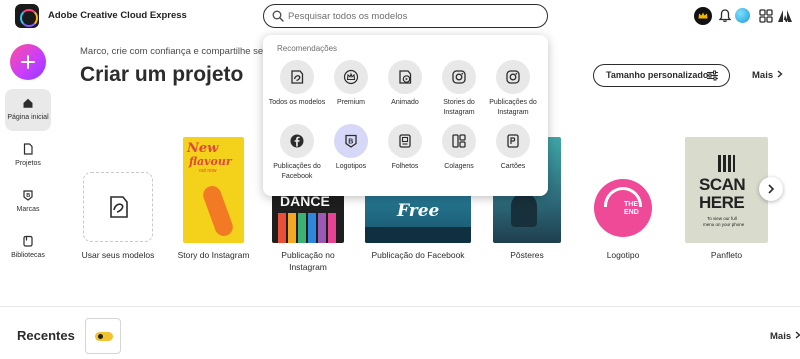  I want to click on search-icon, so click(278, 16).